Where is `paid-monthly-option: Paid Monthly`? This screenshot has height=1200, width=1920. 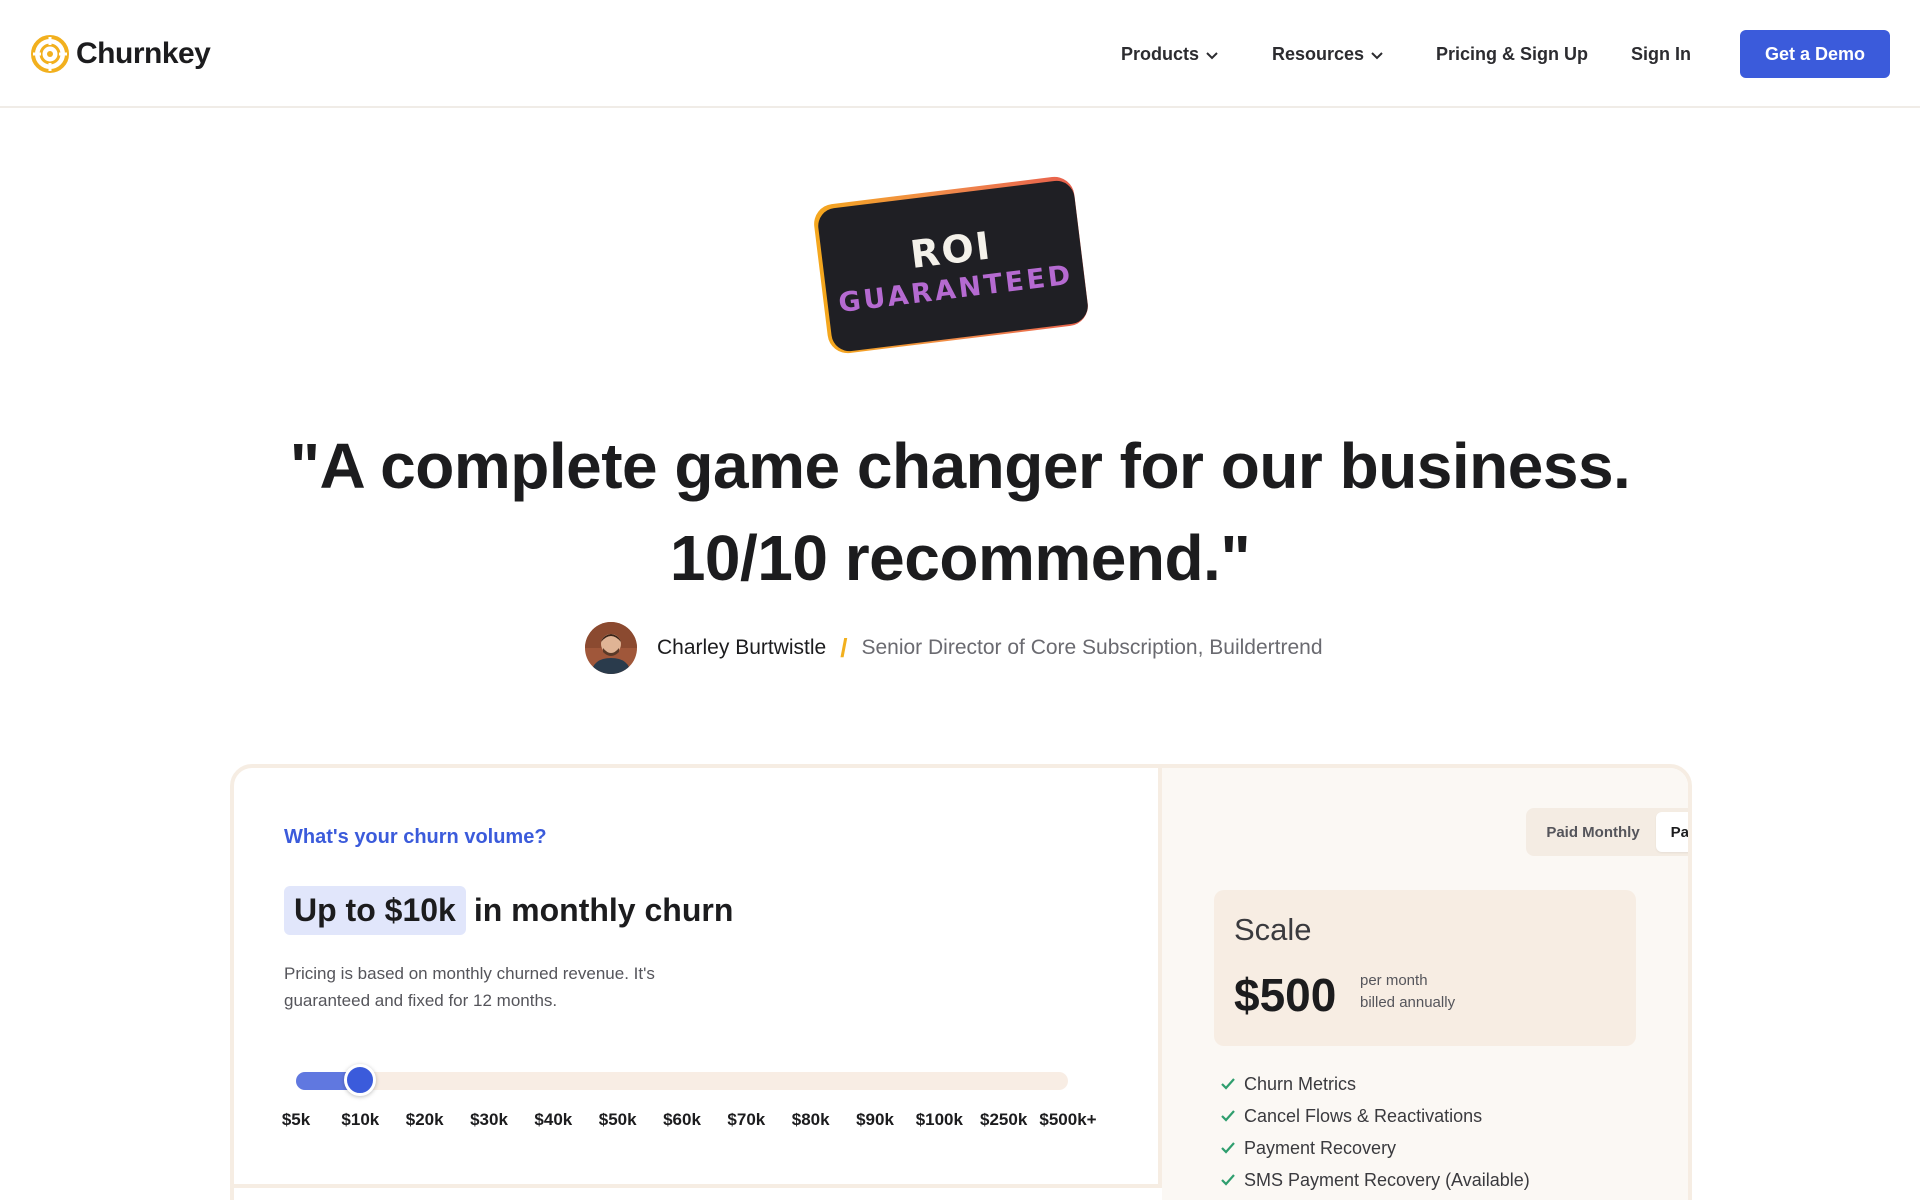 paid-monthly-option: Paid Monthly is located at coordinates (1593, 832).